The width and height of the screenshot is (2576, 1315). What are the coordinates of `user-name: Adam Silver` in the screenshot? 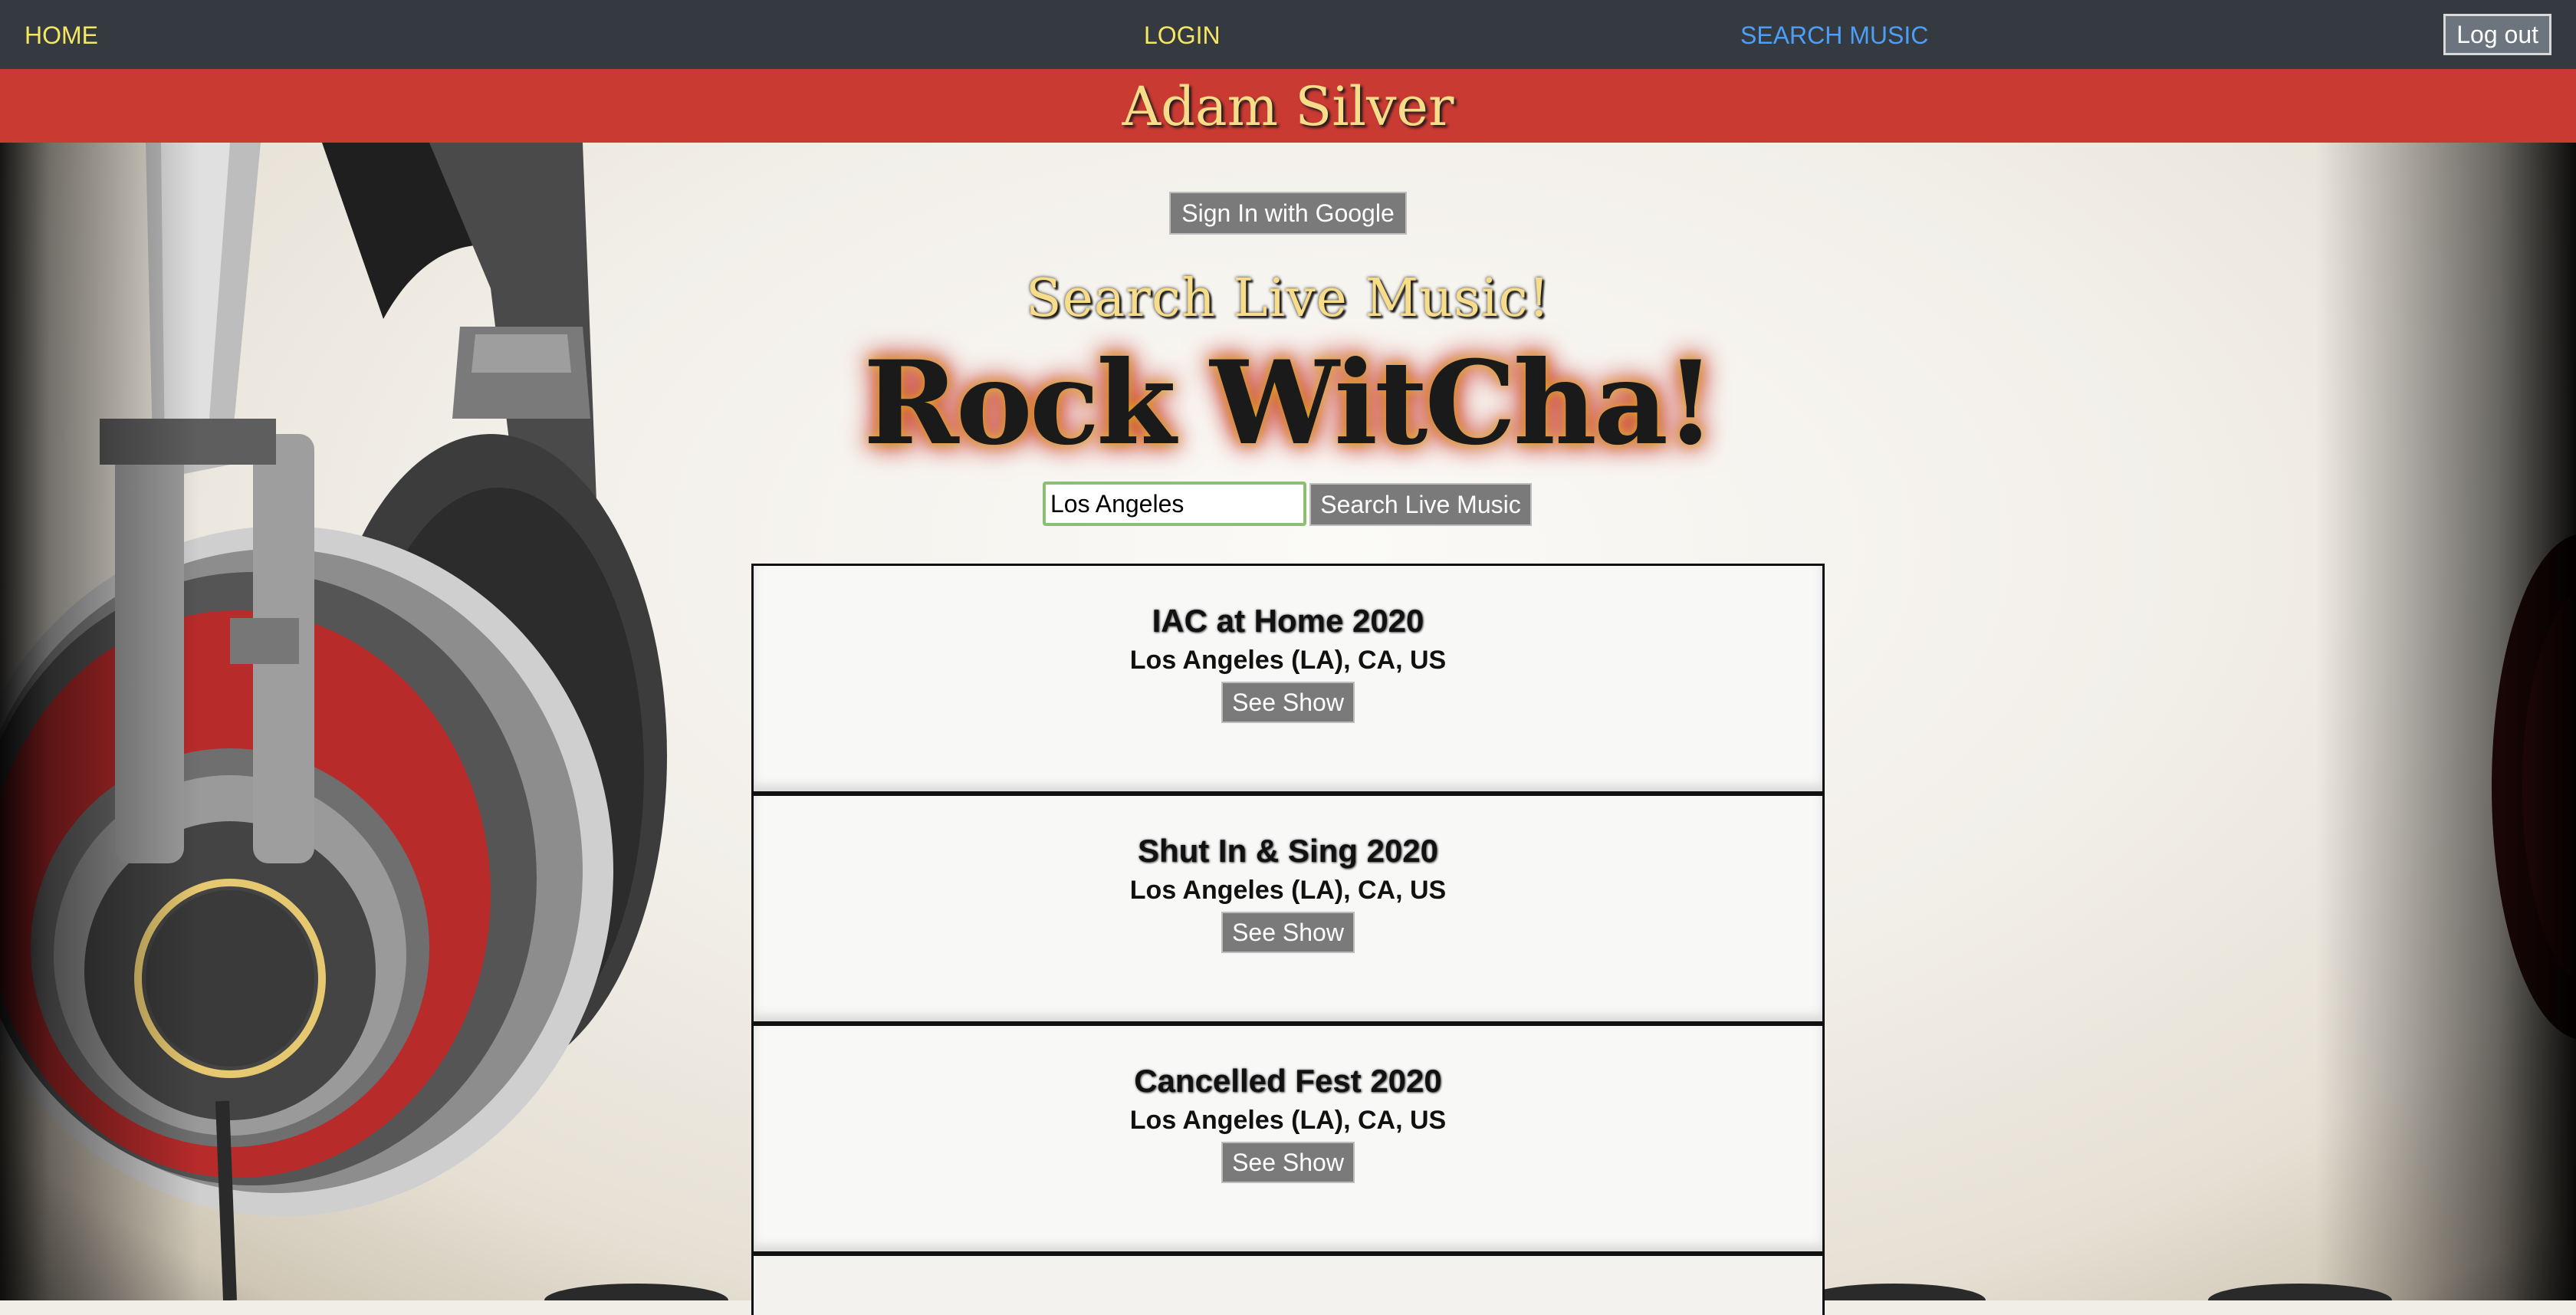 It's located at (1288, 106).